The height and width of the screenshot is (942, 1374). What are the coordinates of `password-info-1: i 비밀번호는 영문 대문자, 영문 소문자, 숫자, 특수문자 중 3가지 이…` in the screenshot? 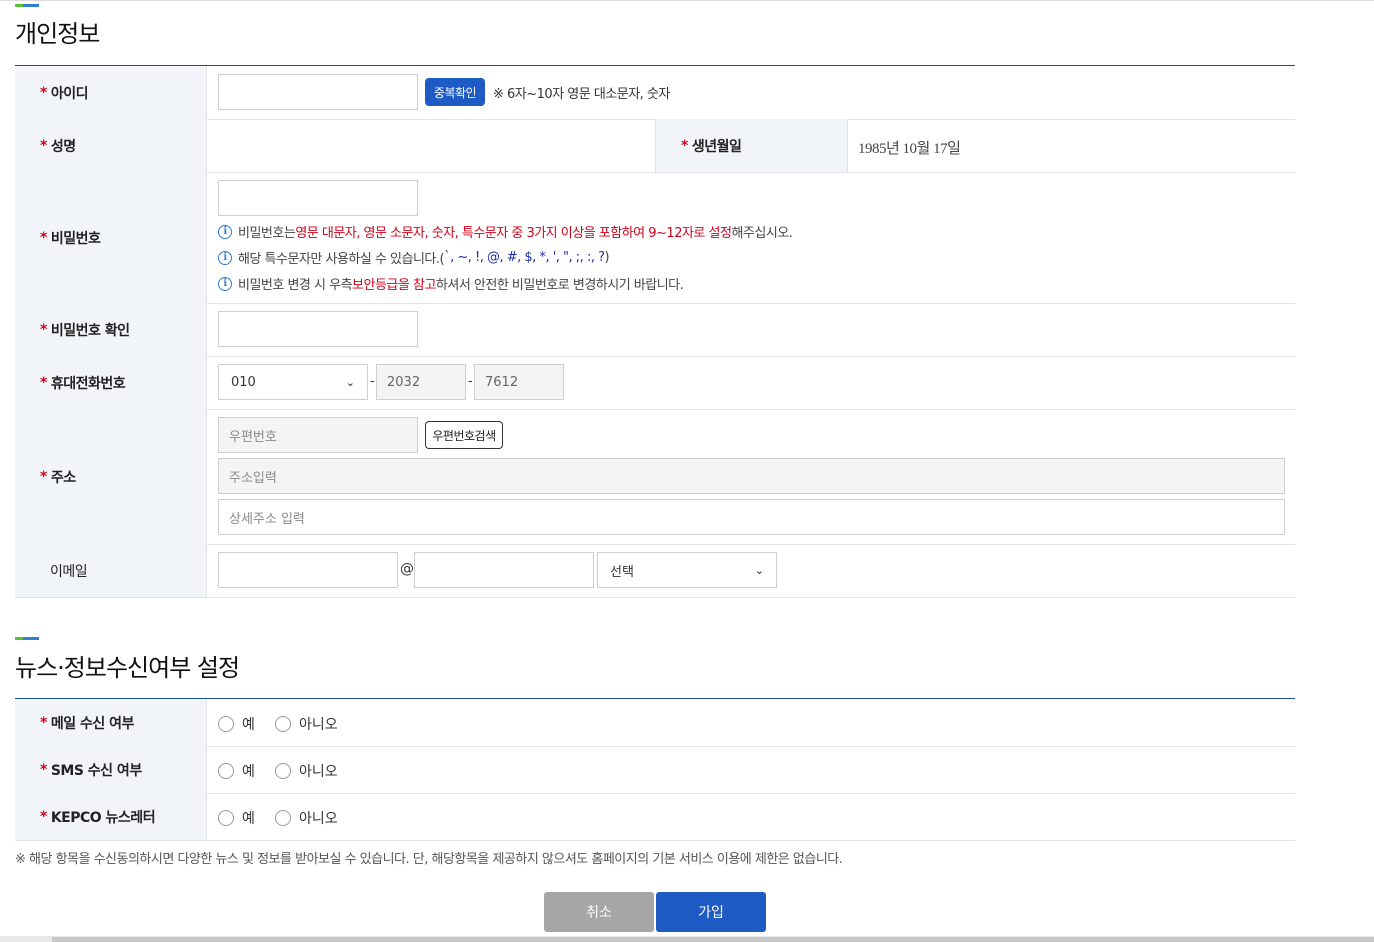 It's located at (505, 231).